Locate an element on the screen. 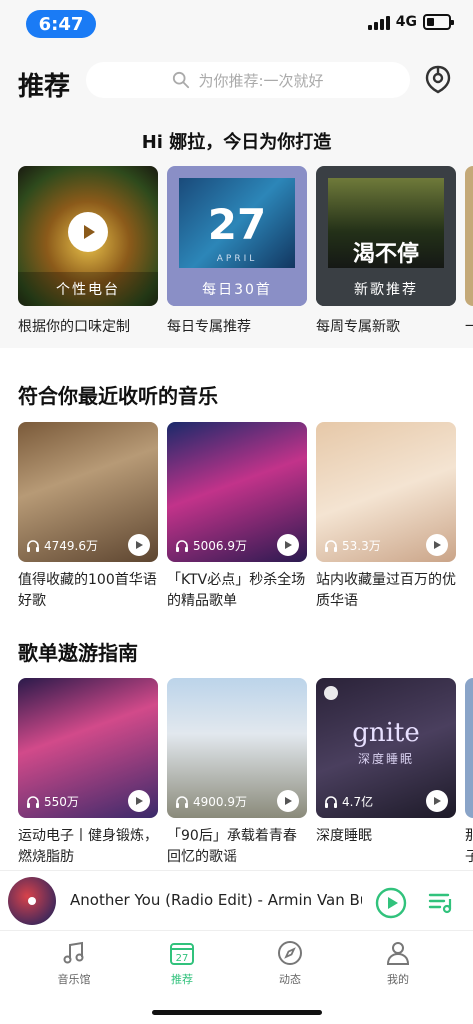 Image resolution: width=473 pixels, height=1024 pixels. cover-title: gnite is located at coordinates (386, 733).